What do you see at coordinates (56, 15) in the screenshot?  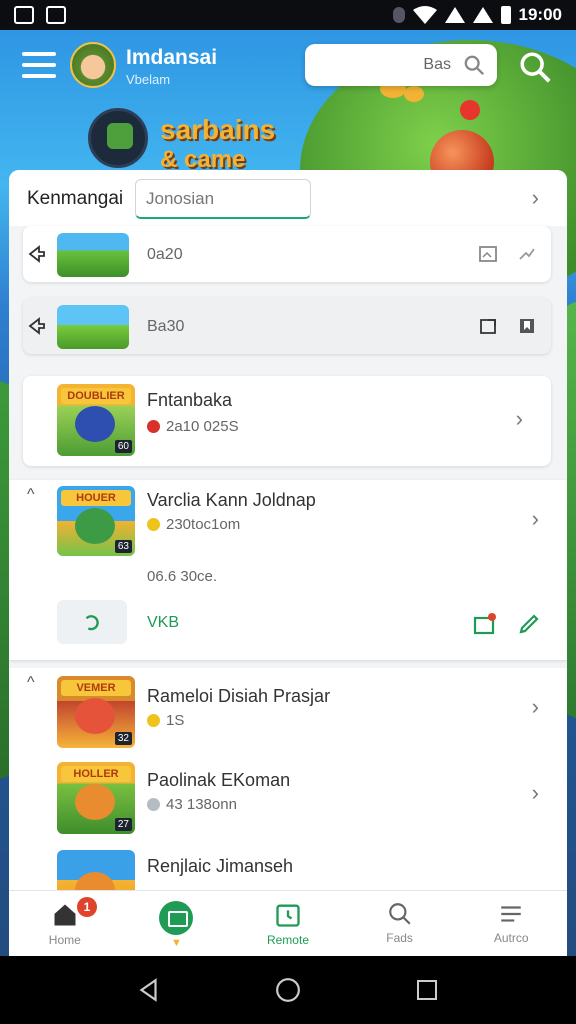 I see `notification-gallery-icon` at bounding box center [56, 15].